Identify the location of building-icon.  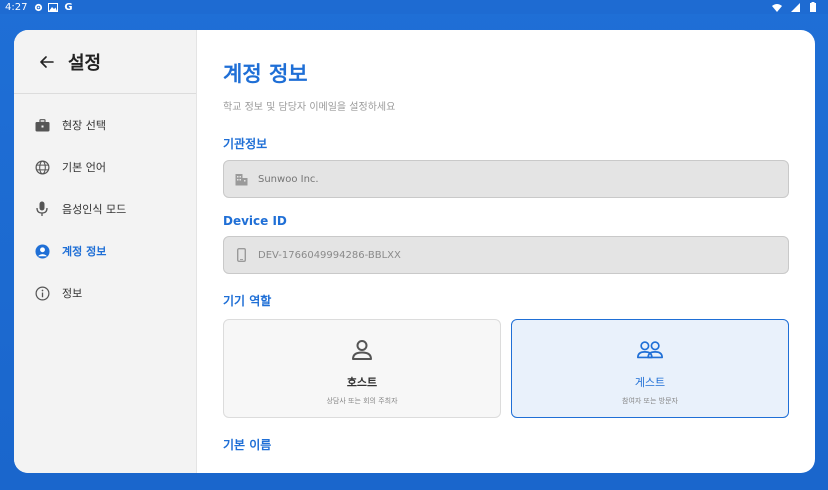
(241, 179).